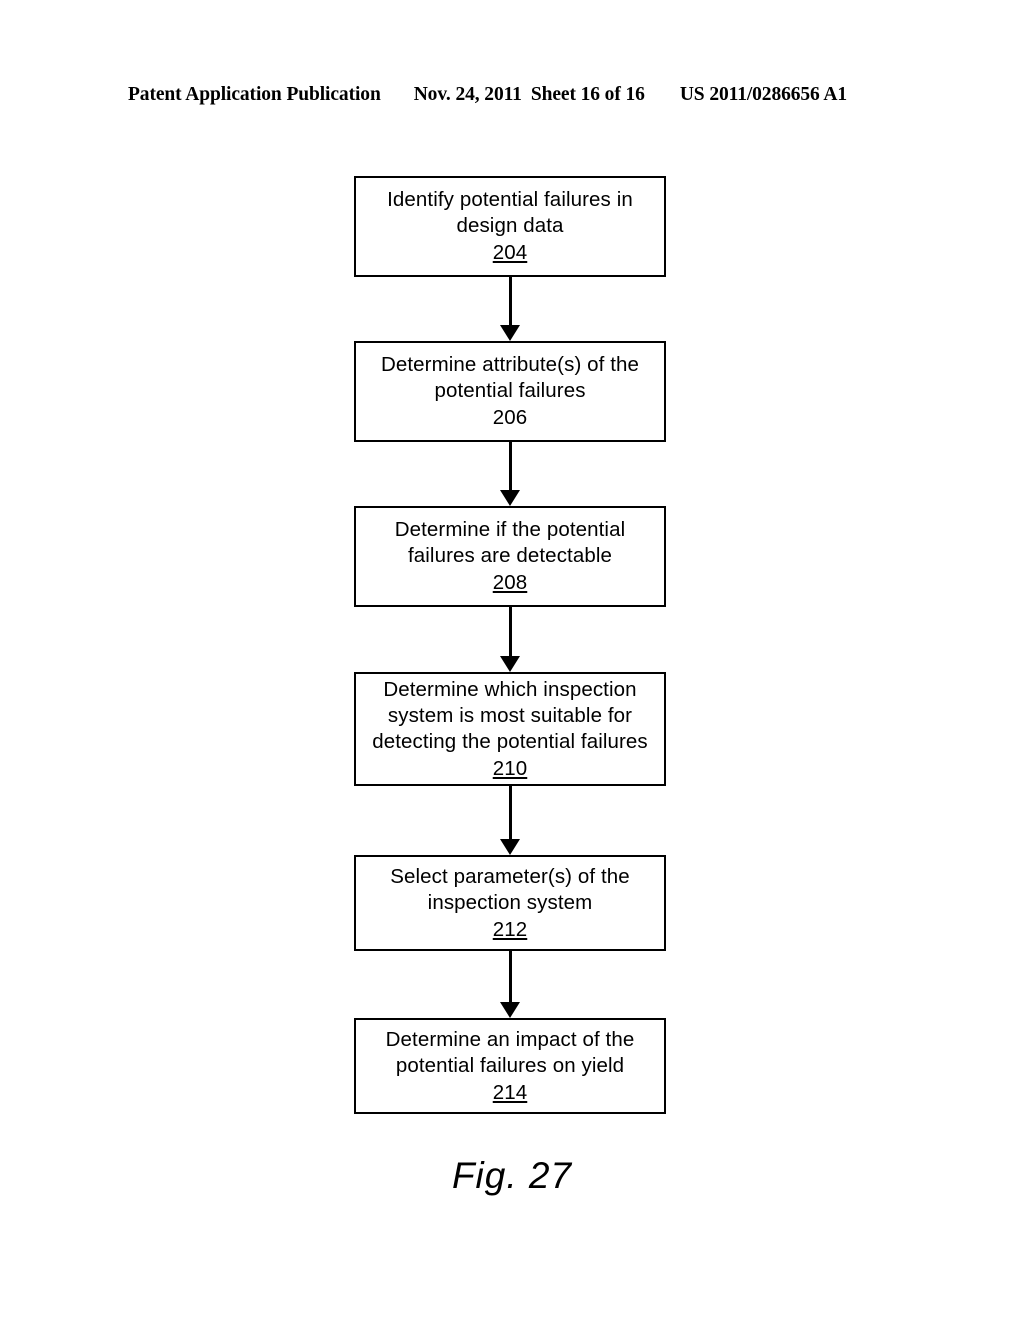 Image resolution: width=1024 pixels, height=1320 pixels. Describe the element at coordinates (510, 417) in the screenshot. I see `flowchart-node-206-ref: 206` at that location.